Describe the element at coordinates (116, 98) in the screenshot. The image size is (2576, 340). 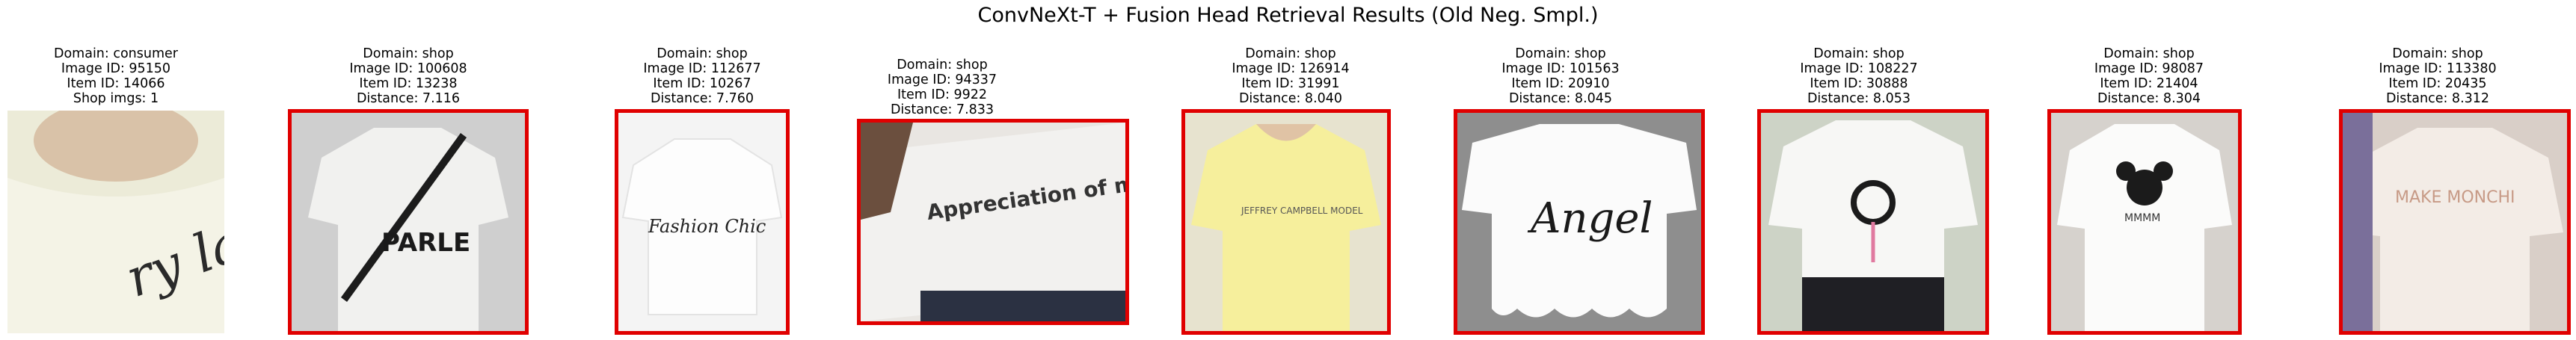
I see `query-shop-imgs: Shop imgs: 1` at that location.